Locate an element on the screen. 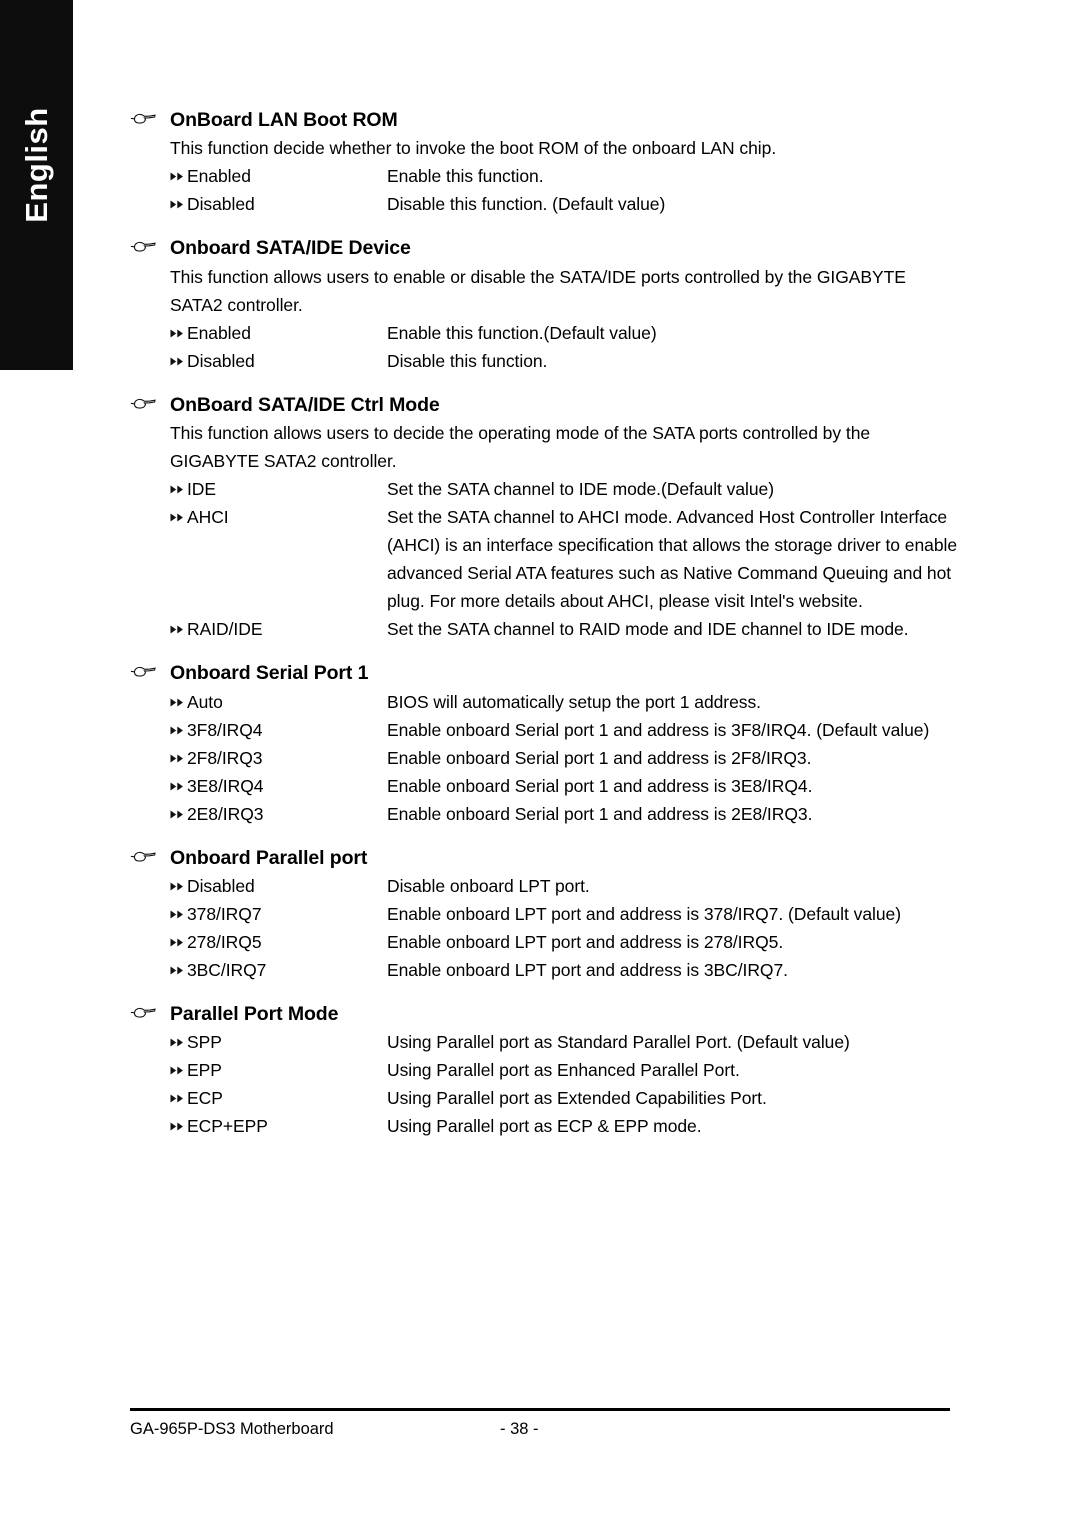 The height and width of the screenshot is (1529, 1080). section-heading: Onboard Parallel port is located at coordinates (545, 858).